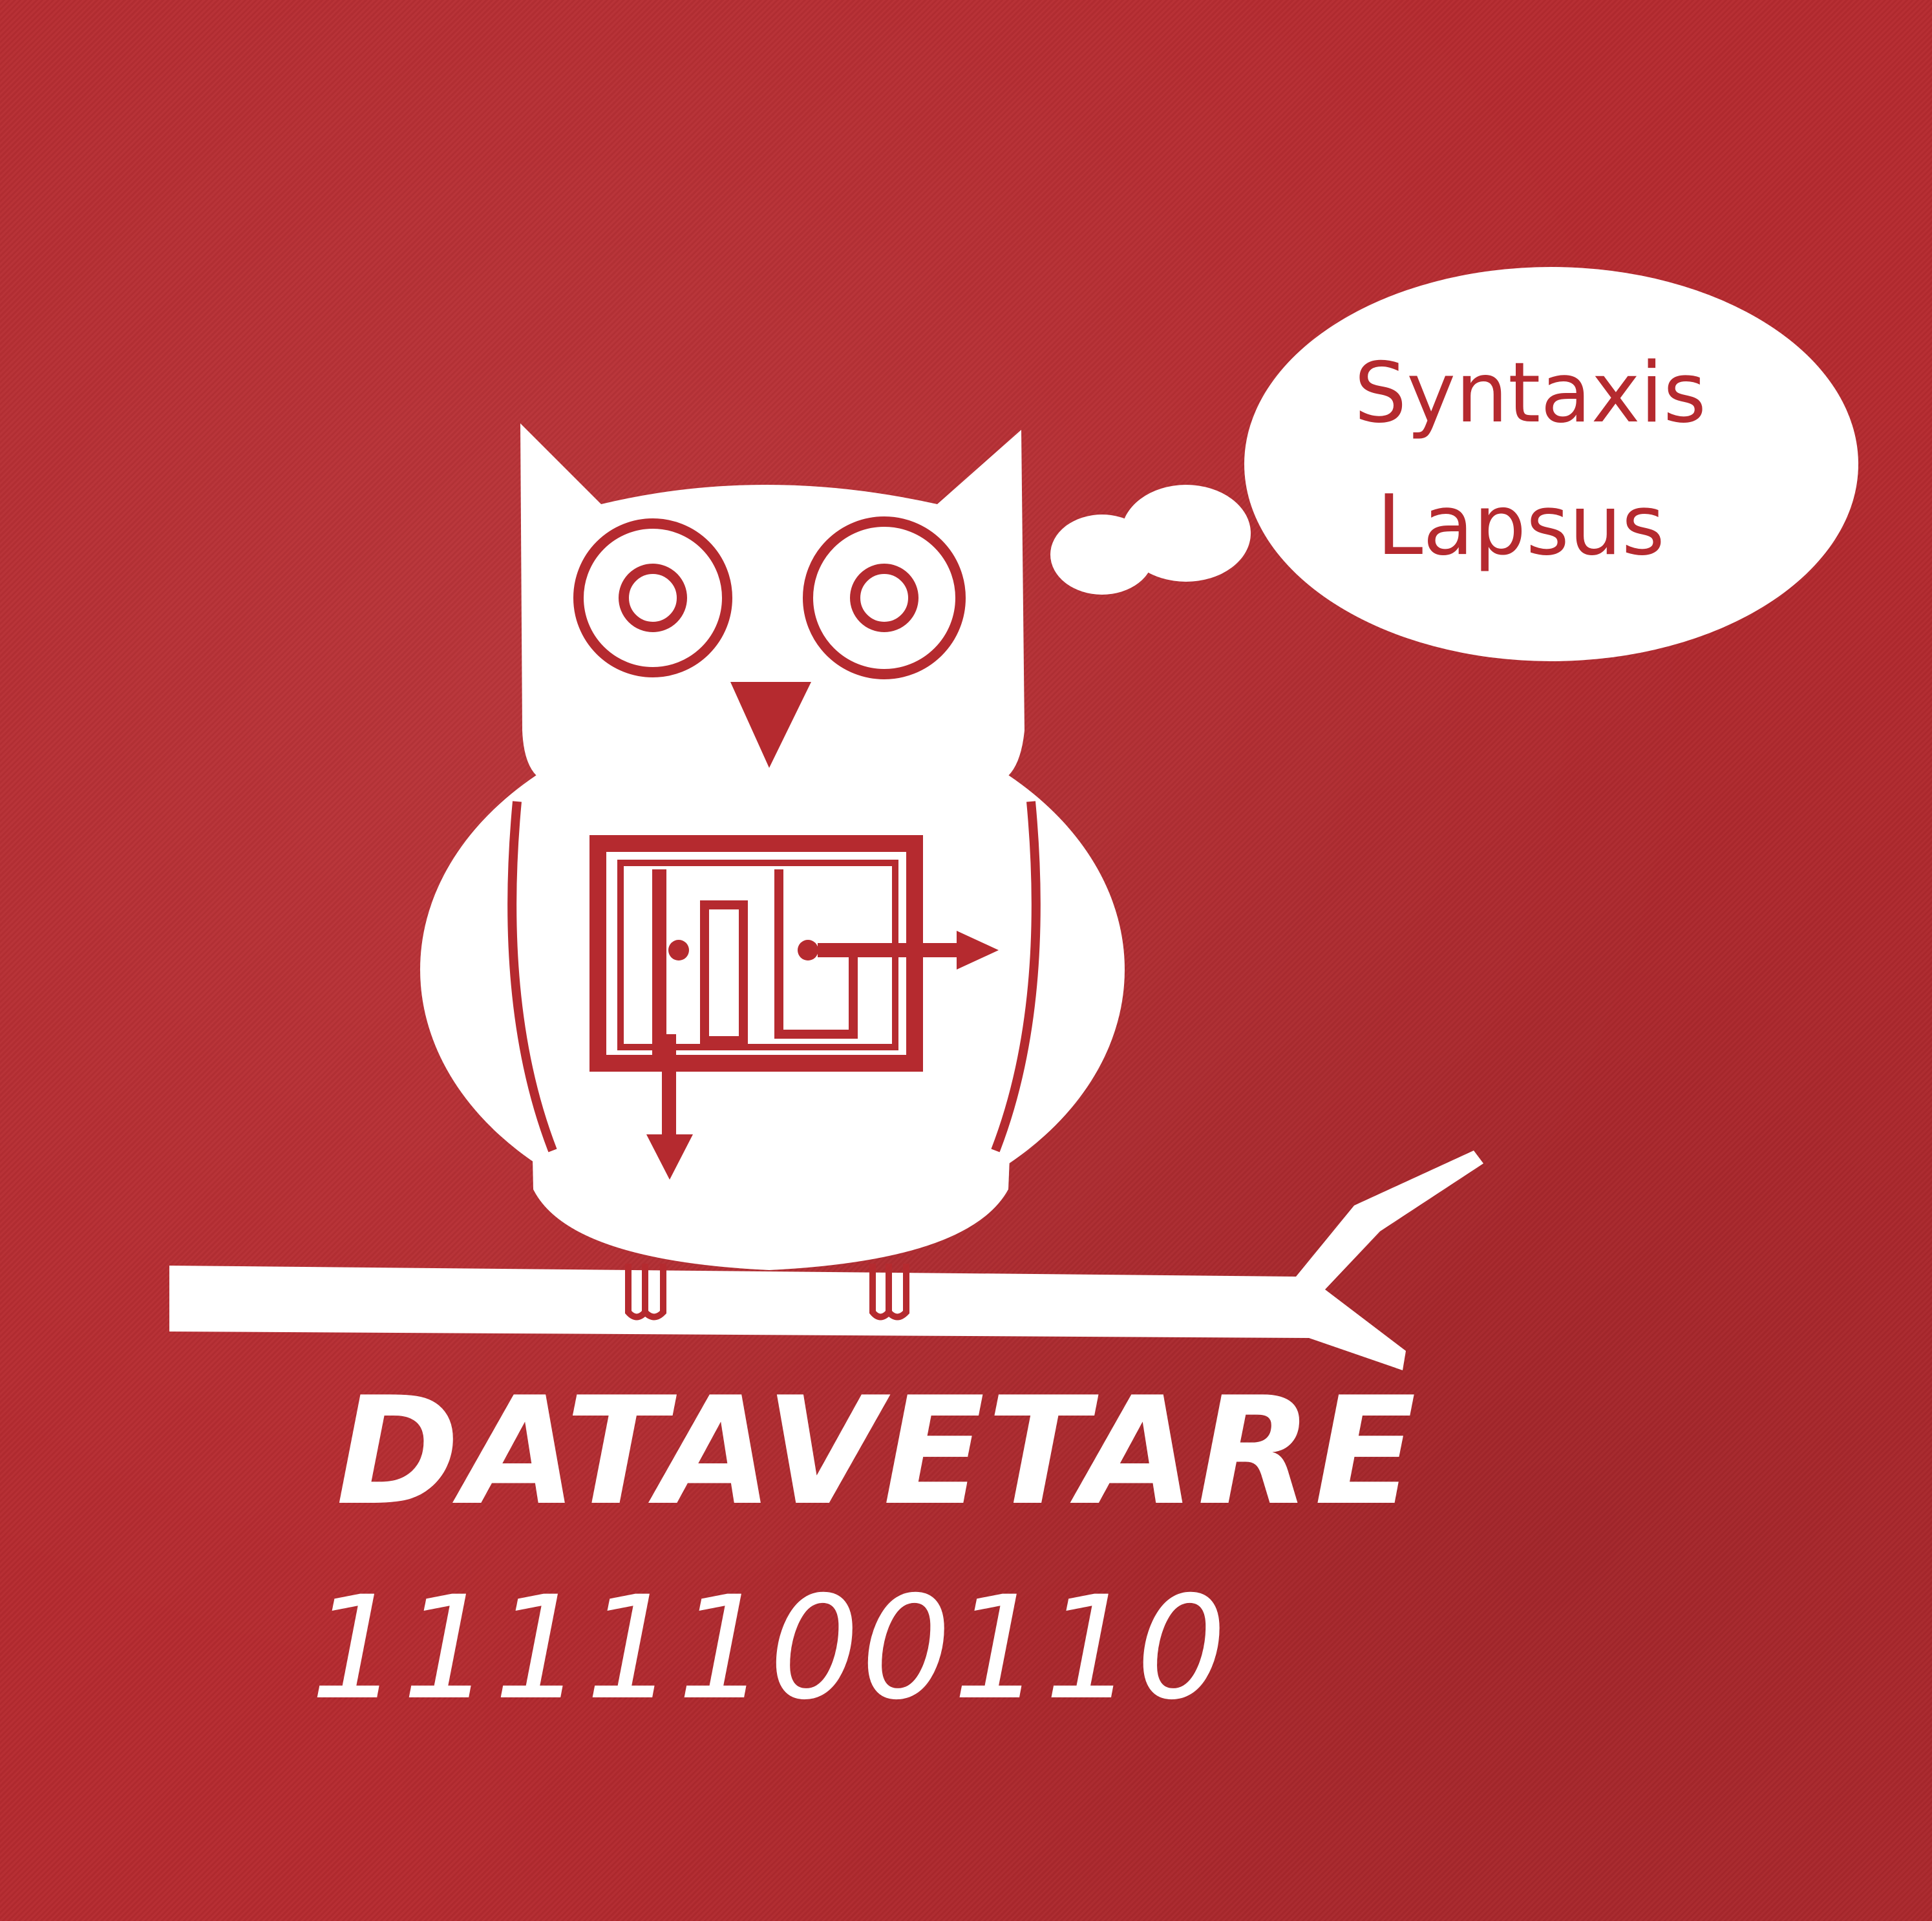 Image resolution: width=1932 pixels, height=1921 pixels. What do you see at coordinates (878, 1452) in the screenshot?
I see `print-title: DATAVETARE` at bounding box center [878, 1452].